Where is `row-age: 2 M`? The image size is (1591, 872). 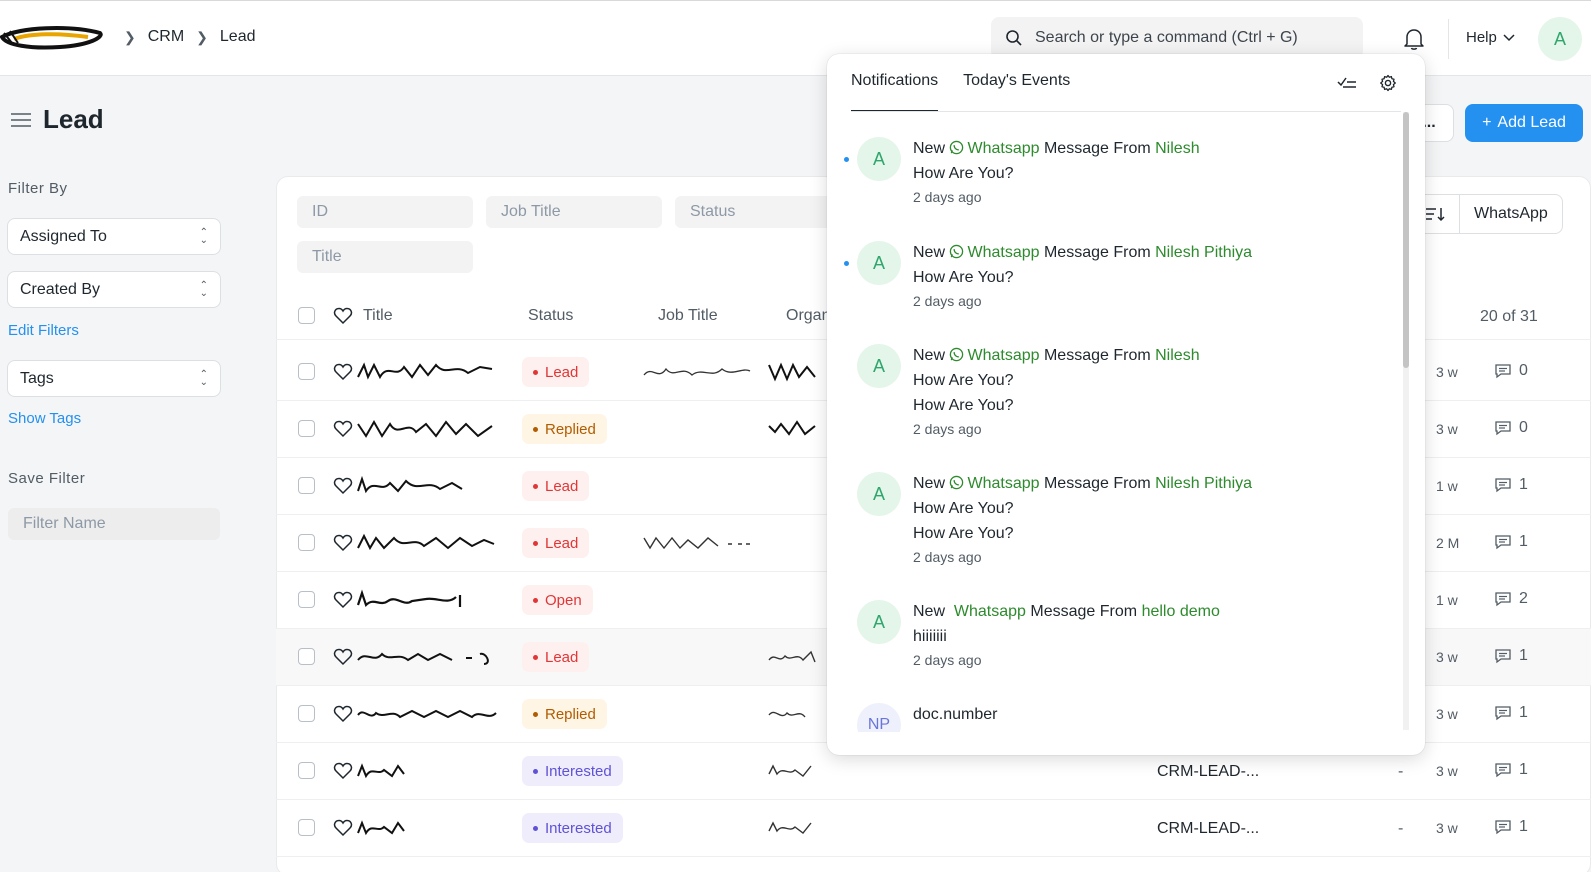 row-age: 2 M is located at coordinates (1448, 543).